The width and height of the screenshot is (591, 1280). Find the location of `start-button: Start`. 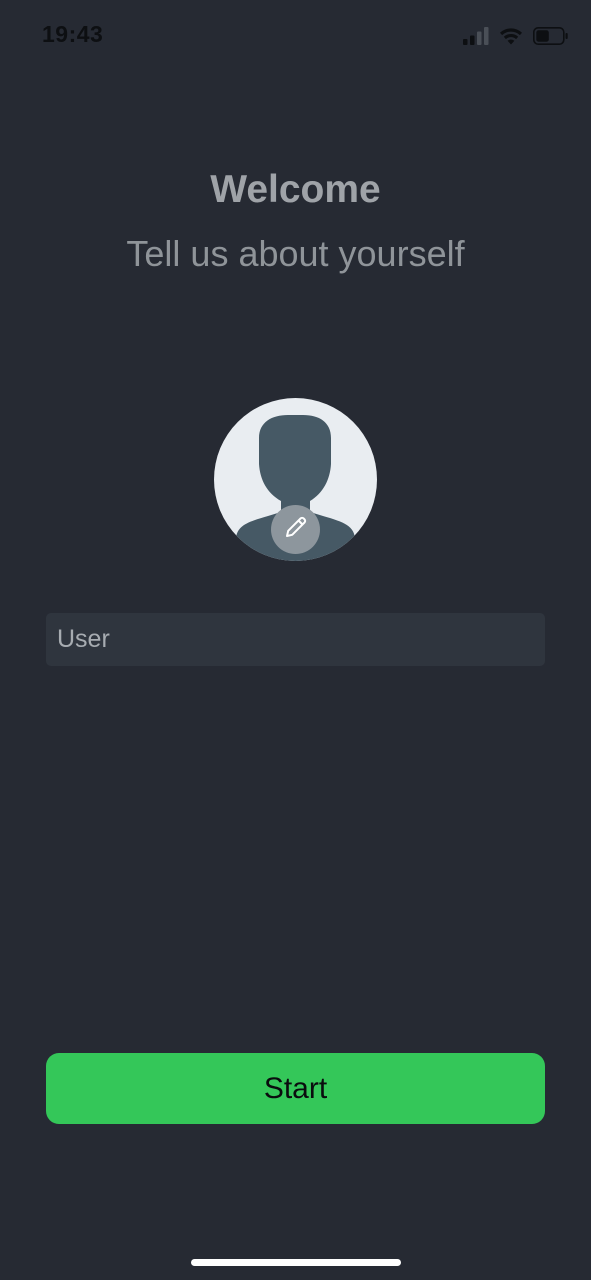

start-button: Start is located at coordinates (295, 1088).